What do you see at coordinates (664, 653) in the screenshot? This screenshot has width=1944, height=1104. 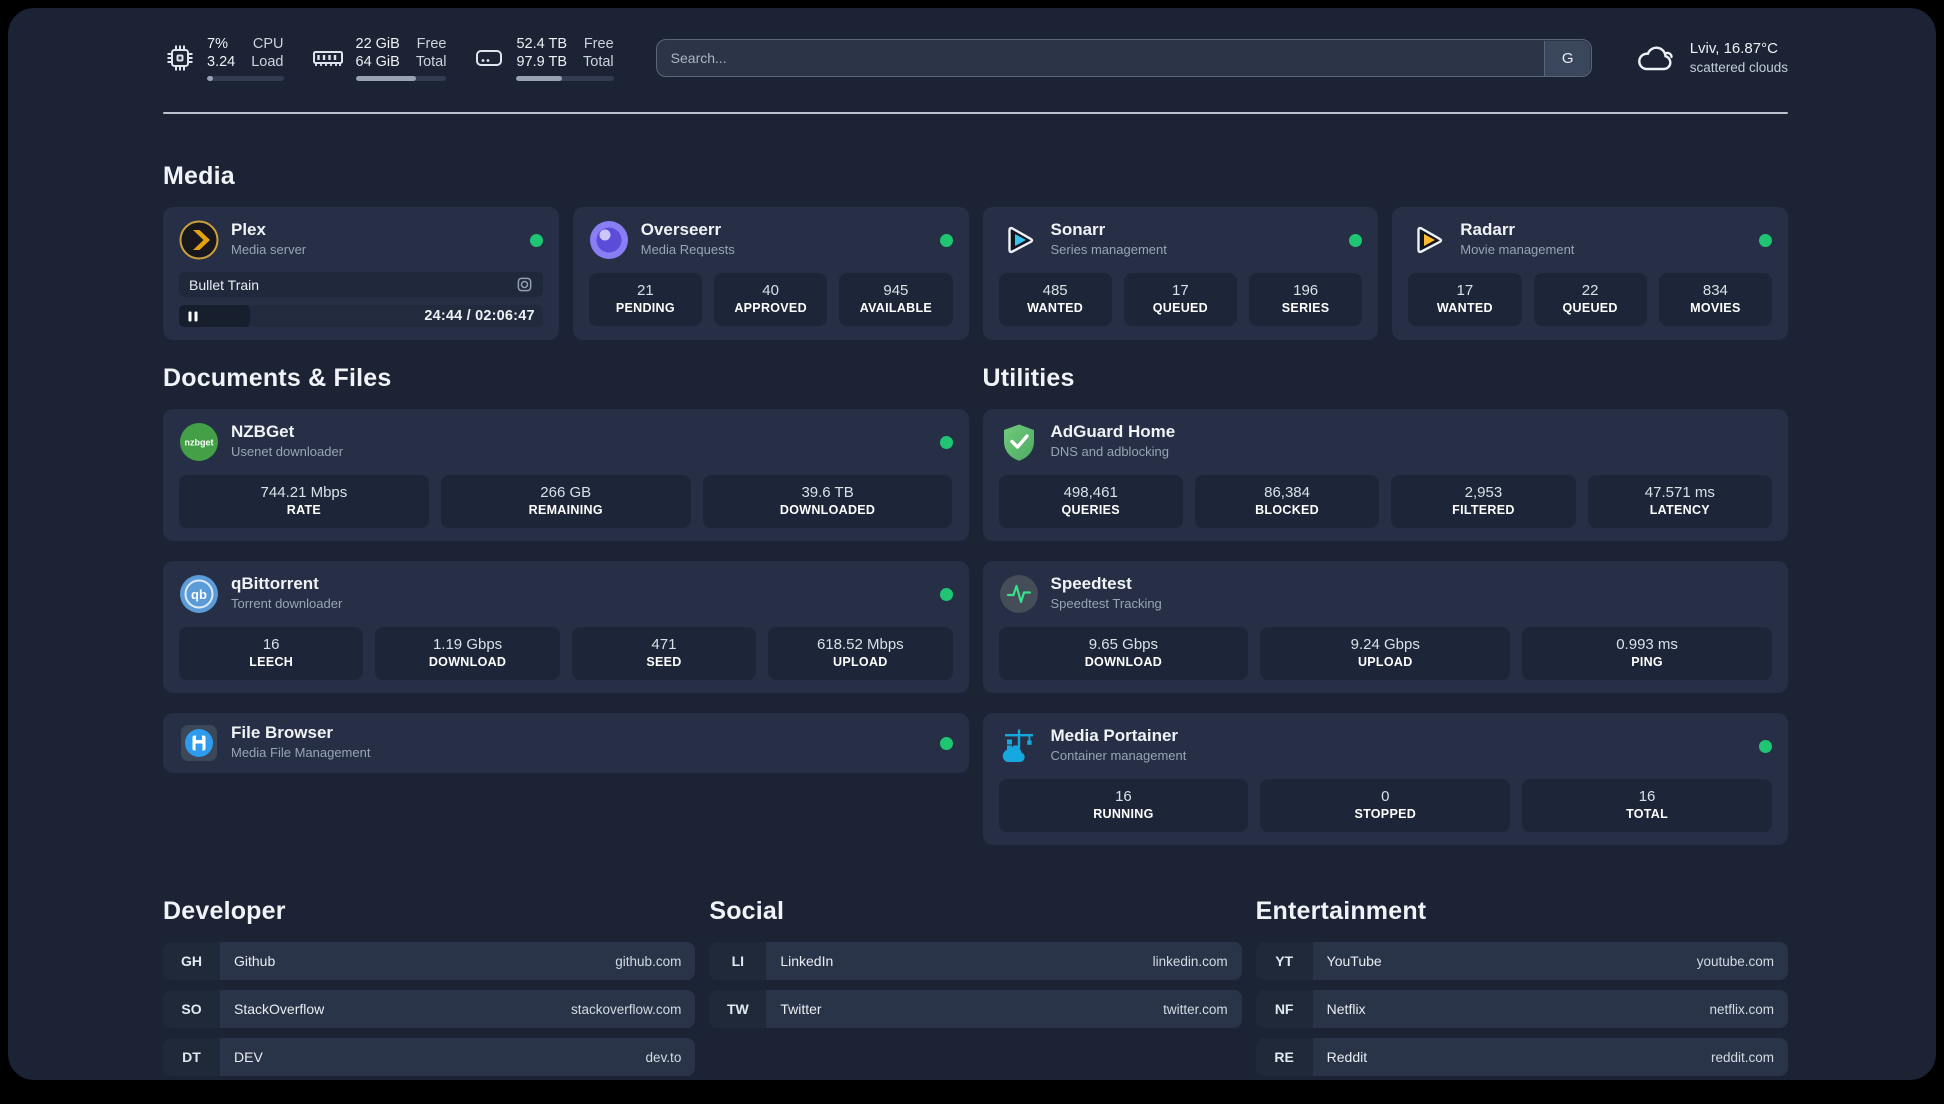 I see `stat-tile: 471 SEED` at bounding box center [664, 653].